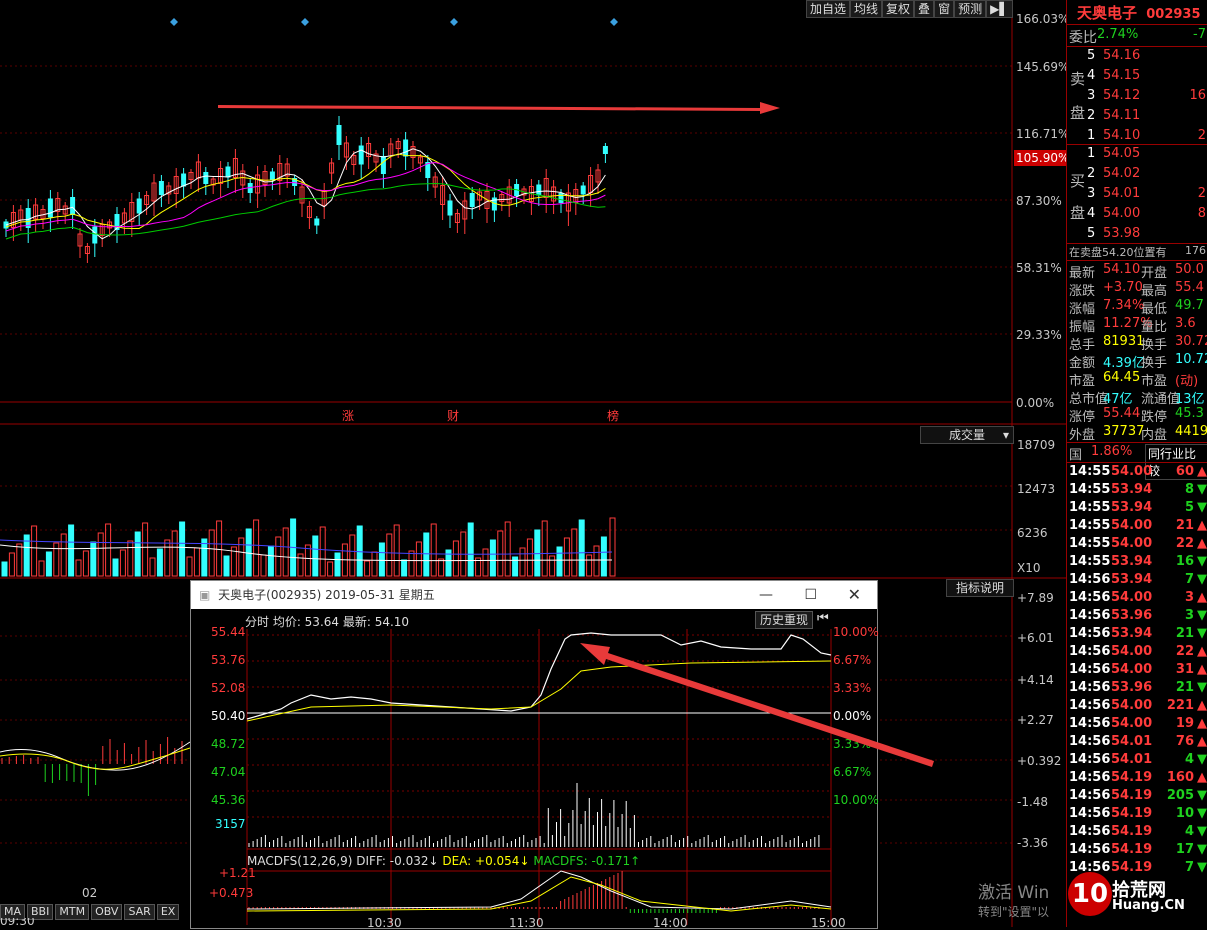  Describe the element at coordinates (924, 9) in the screenshot. I see `overlay-button: 叠` at that location.